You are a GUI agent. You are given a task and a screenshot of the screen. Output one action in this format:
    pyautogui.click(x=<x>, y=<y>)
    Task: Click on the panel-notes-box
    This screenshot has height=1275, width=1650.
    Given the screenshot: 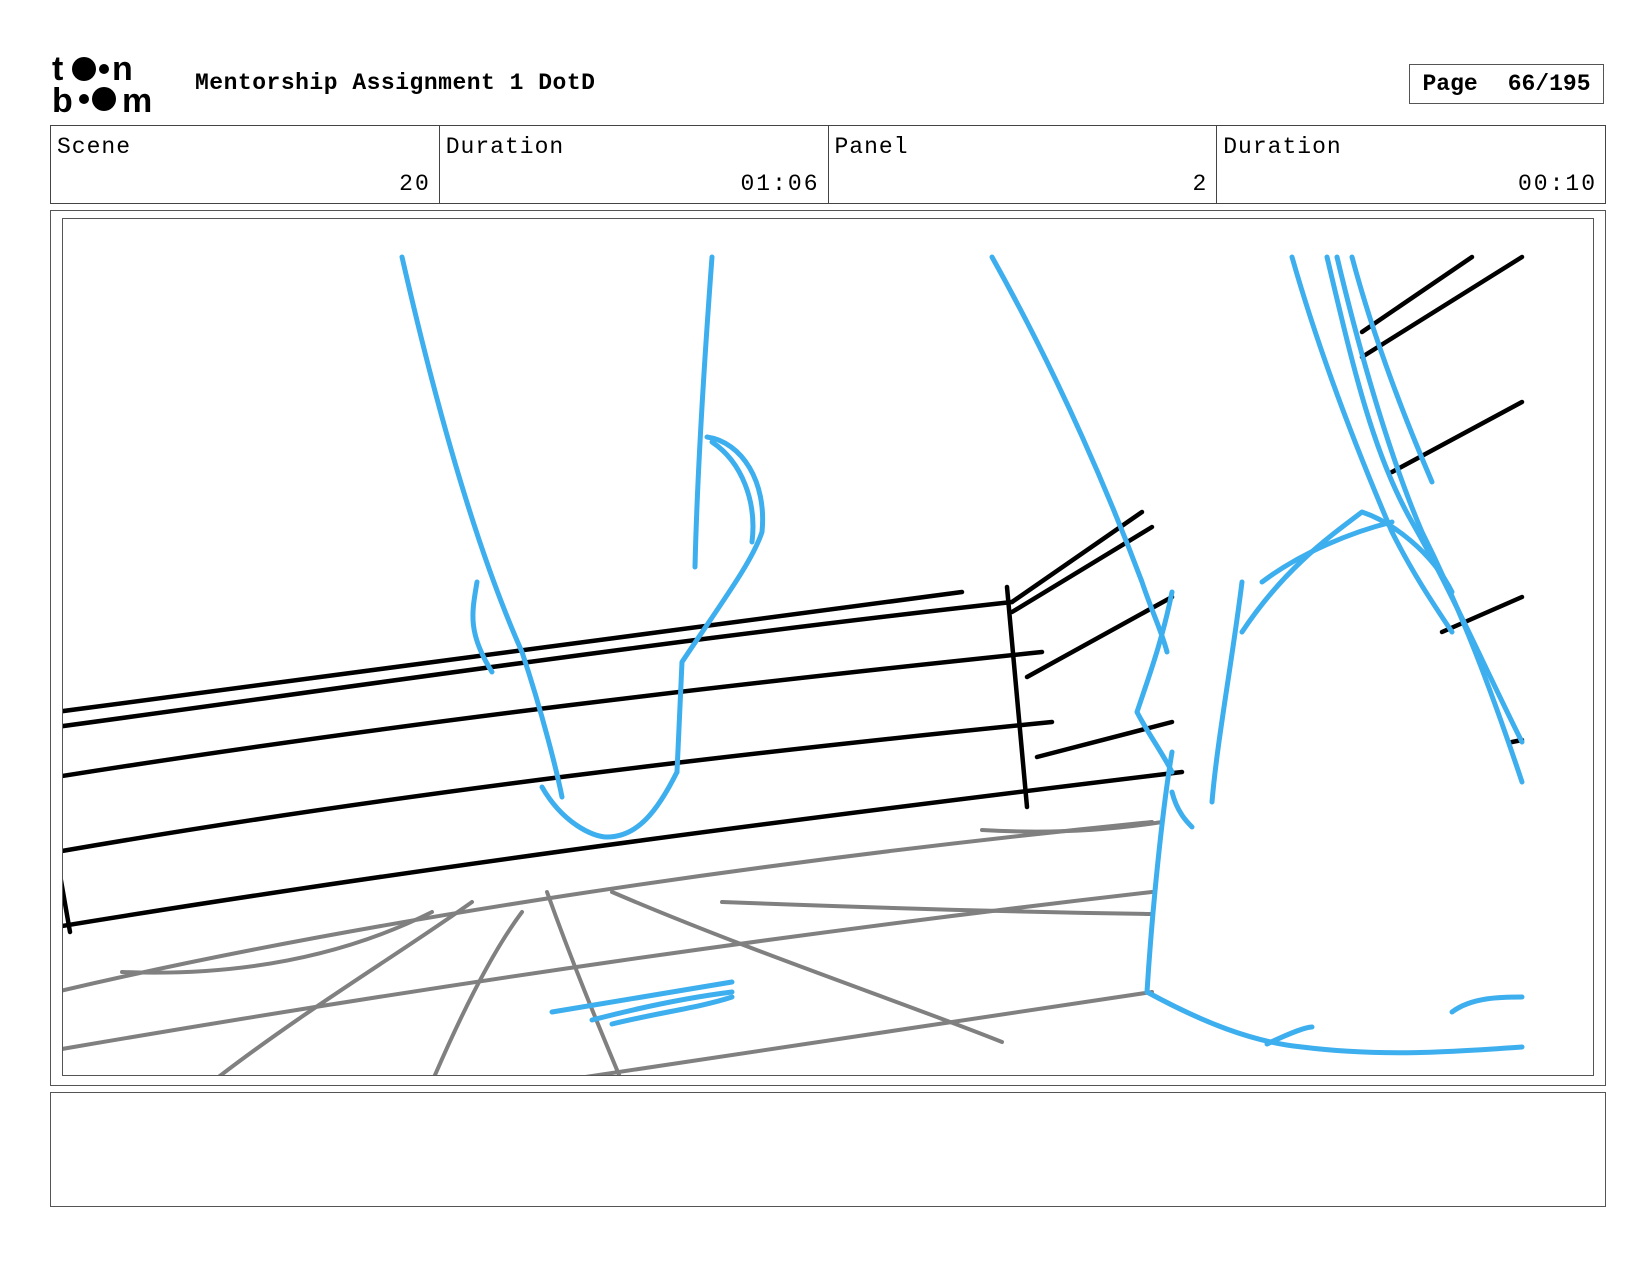 What is the action you would take?
    pyautogui.click(x=828, y=1149)
    